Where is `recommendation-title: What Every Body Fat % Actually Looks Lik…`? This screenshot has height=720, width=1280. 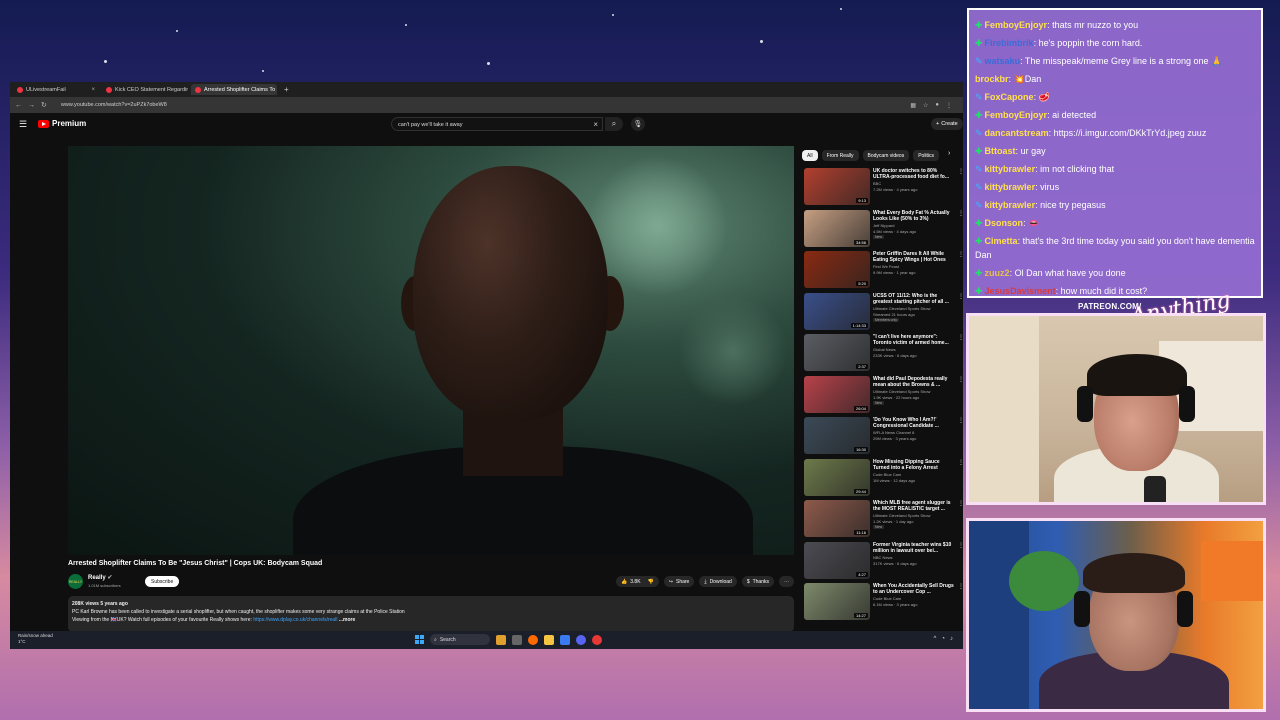
recommendation-title: What Every Body Fat % Actually Looks Lik… is located at coordinates (914, 216).